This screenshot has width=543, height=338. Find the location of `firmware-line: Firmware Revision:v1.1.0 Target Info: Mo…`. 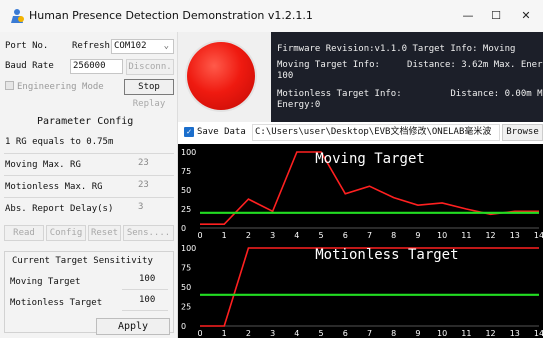

firmware-line: Firmware Revision:v1.1.0 Target Info: Mo… is located at coordinates (396, 49).